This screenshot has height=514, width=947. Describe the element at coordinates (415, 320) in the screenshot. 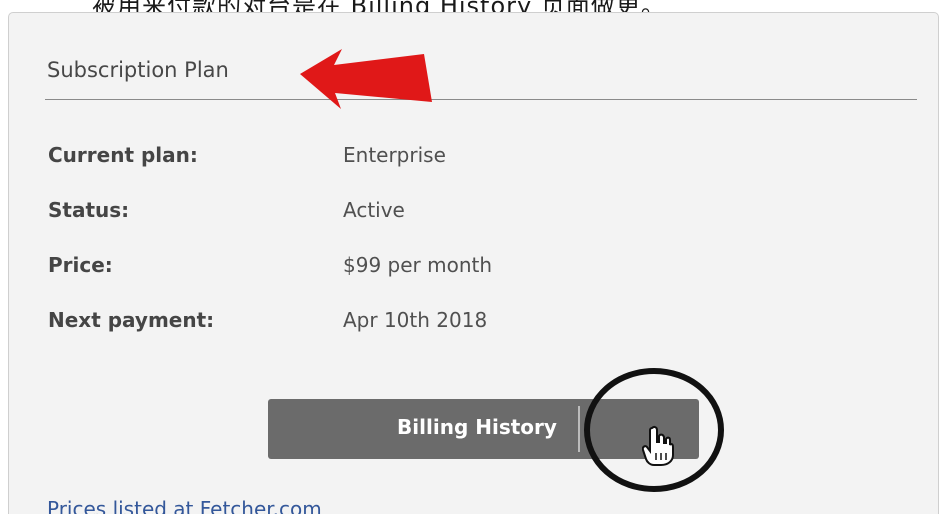

I see `next-payment-value: Apr 10th 2018` at that location.